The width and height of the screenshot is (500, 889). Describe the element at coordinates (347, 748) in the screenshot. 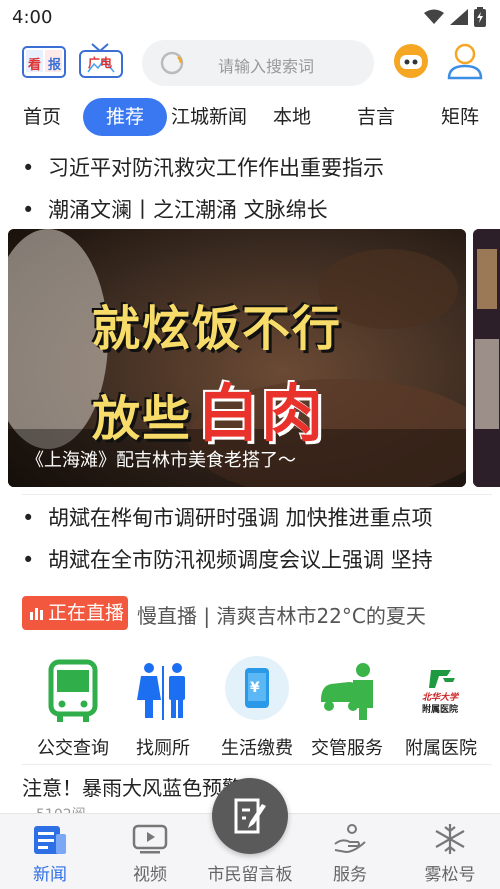

I see `service-label: 交管服务` at that location.